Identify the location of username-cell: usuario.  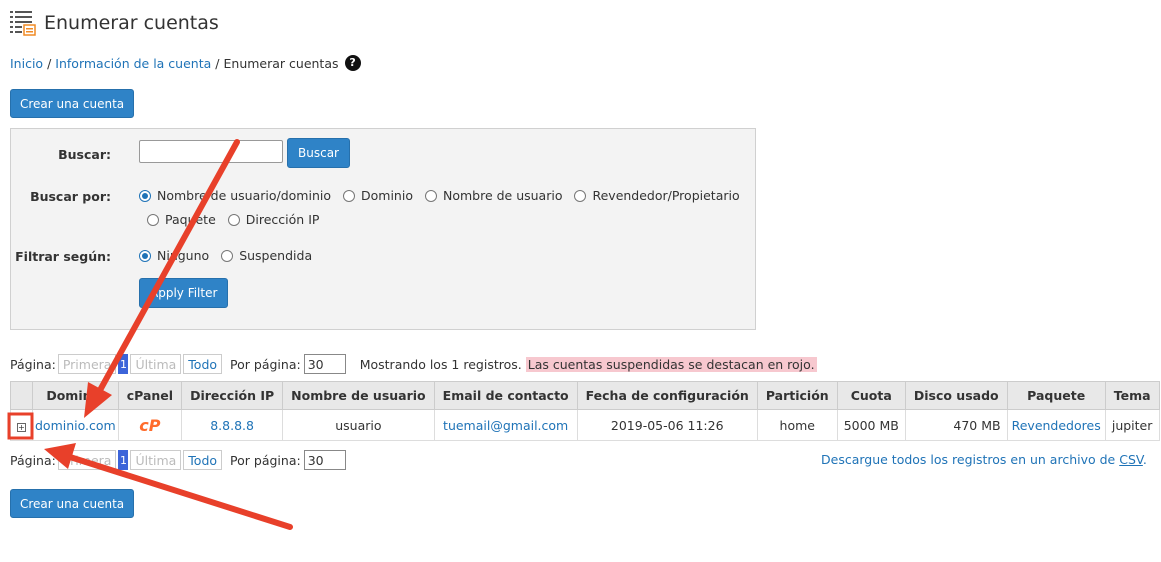
(358, 425).